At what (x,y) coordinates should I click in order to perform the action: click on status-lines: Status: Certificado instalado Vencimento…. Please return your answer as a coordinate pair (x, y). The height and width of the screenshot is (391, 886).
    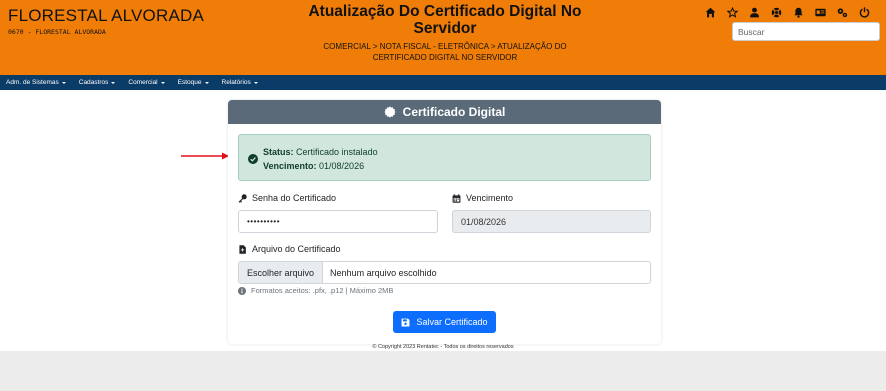
    Looking at the image, I should click on (320, 159).